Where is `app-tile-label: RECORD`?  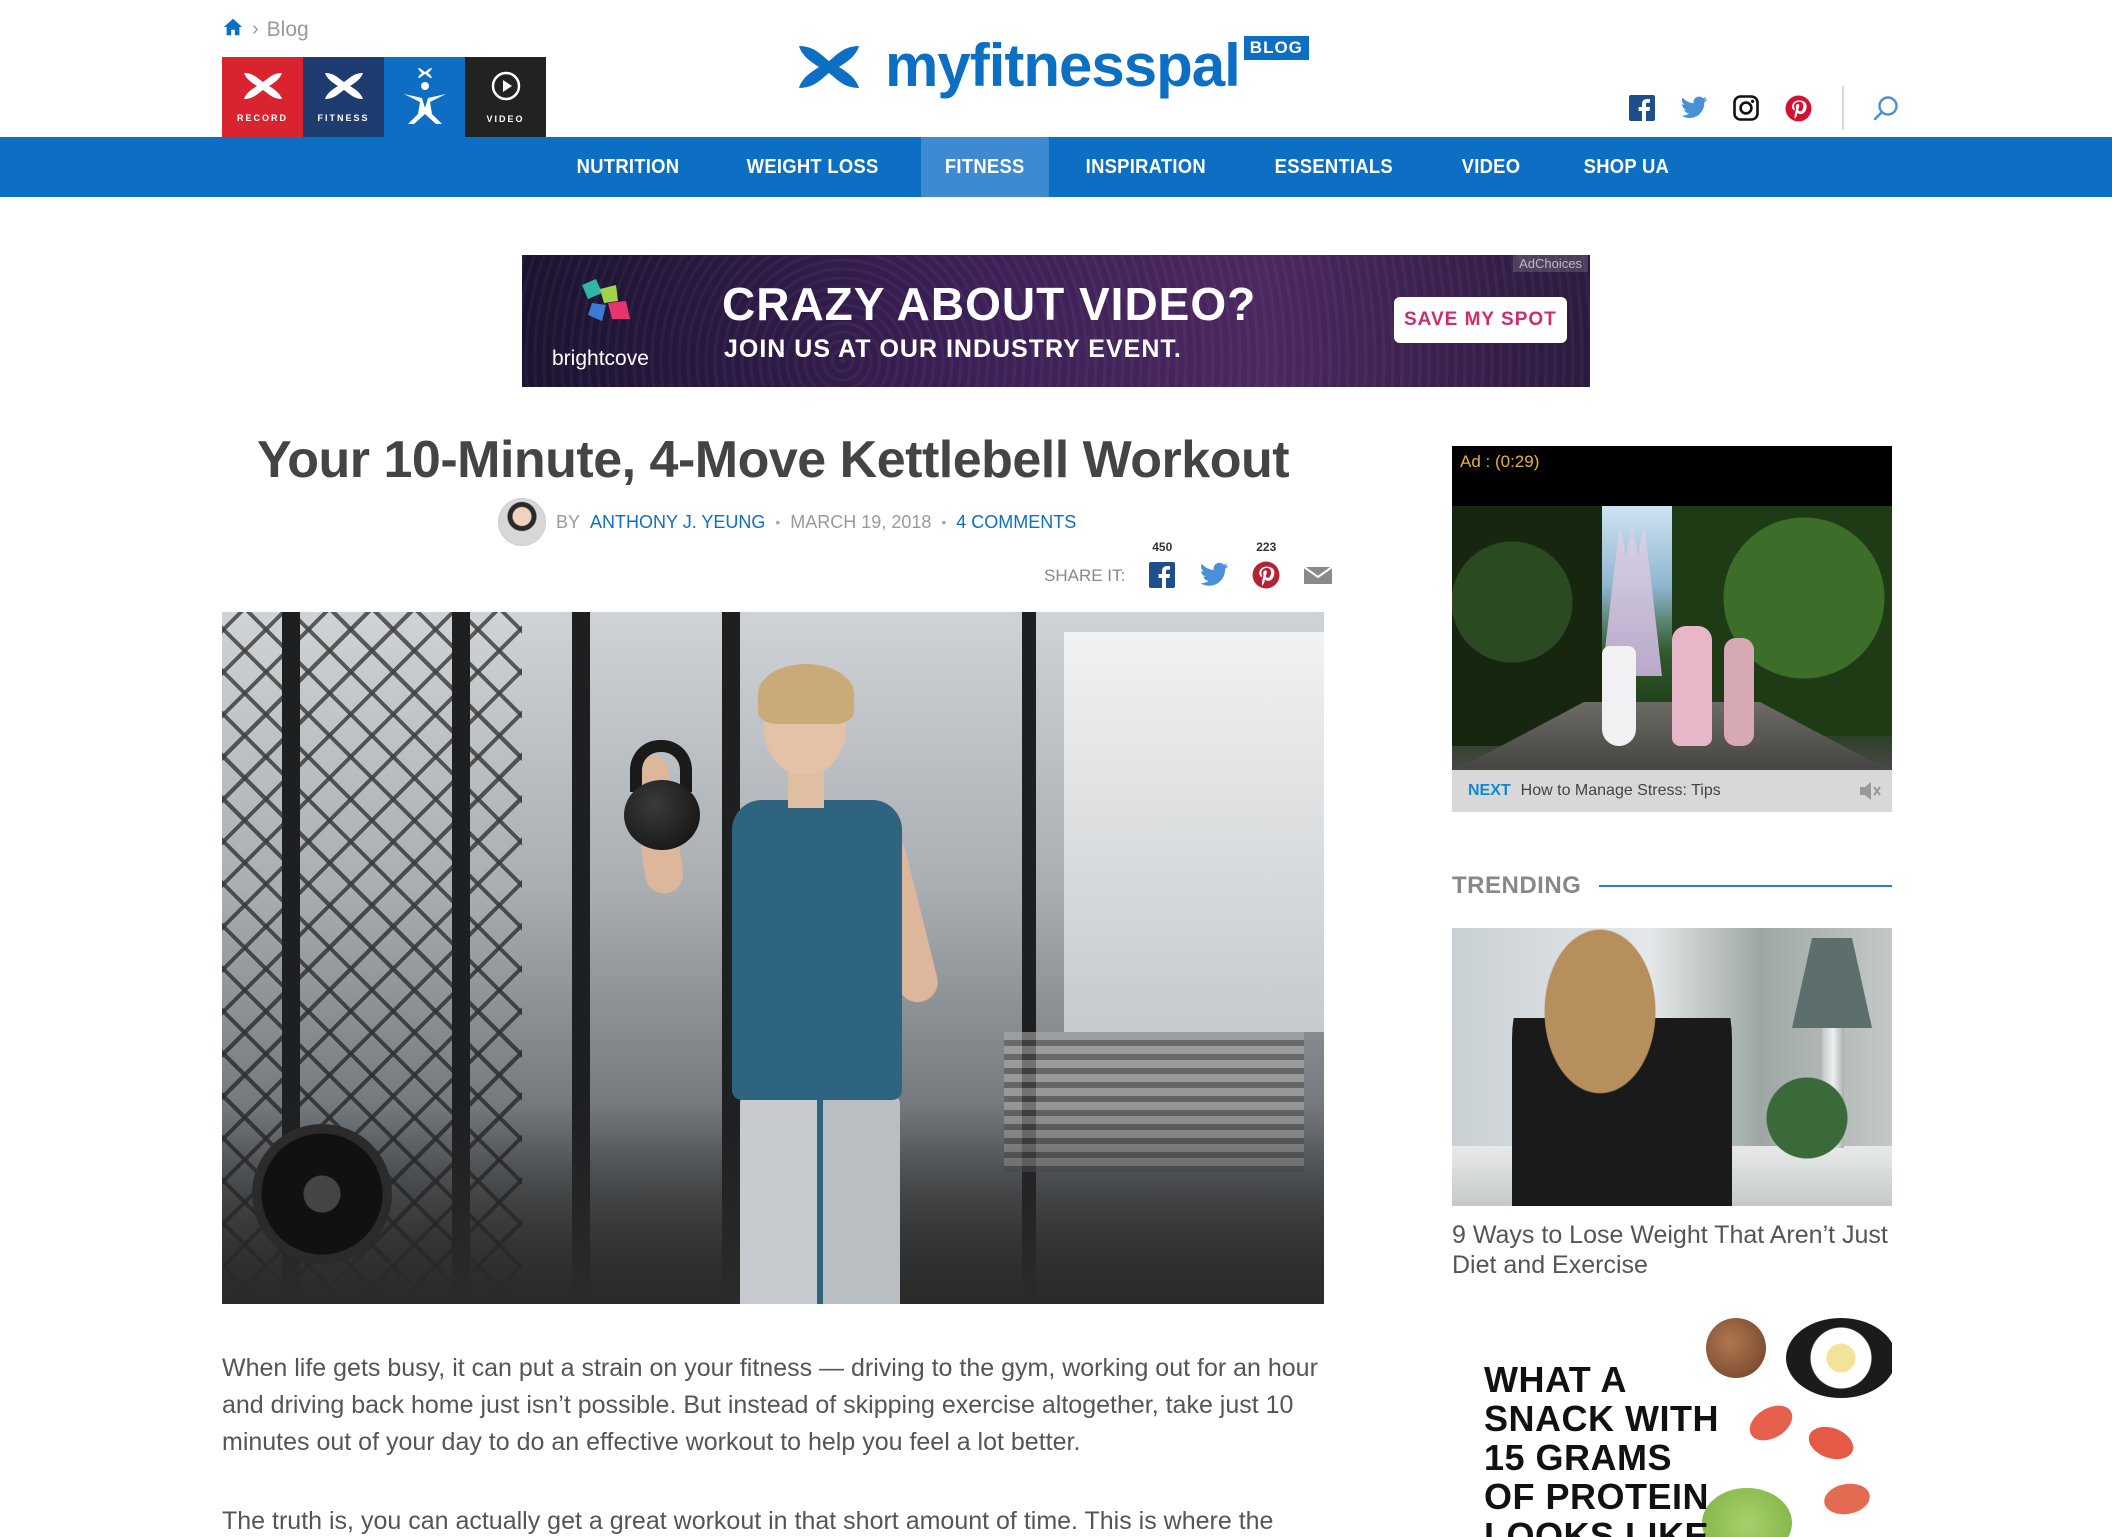 app-tile-label: RECORD is located at coordinates (262, 118).